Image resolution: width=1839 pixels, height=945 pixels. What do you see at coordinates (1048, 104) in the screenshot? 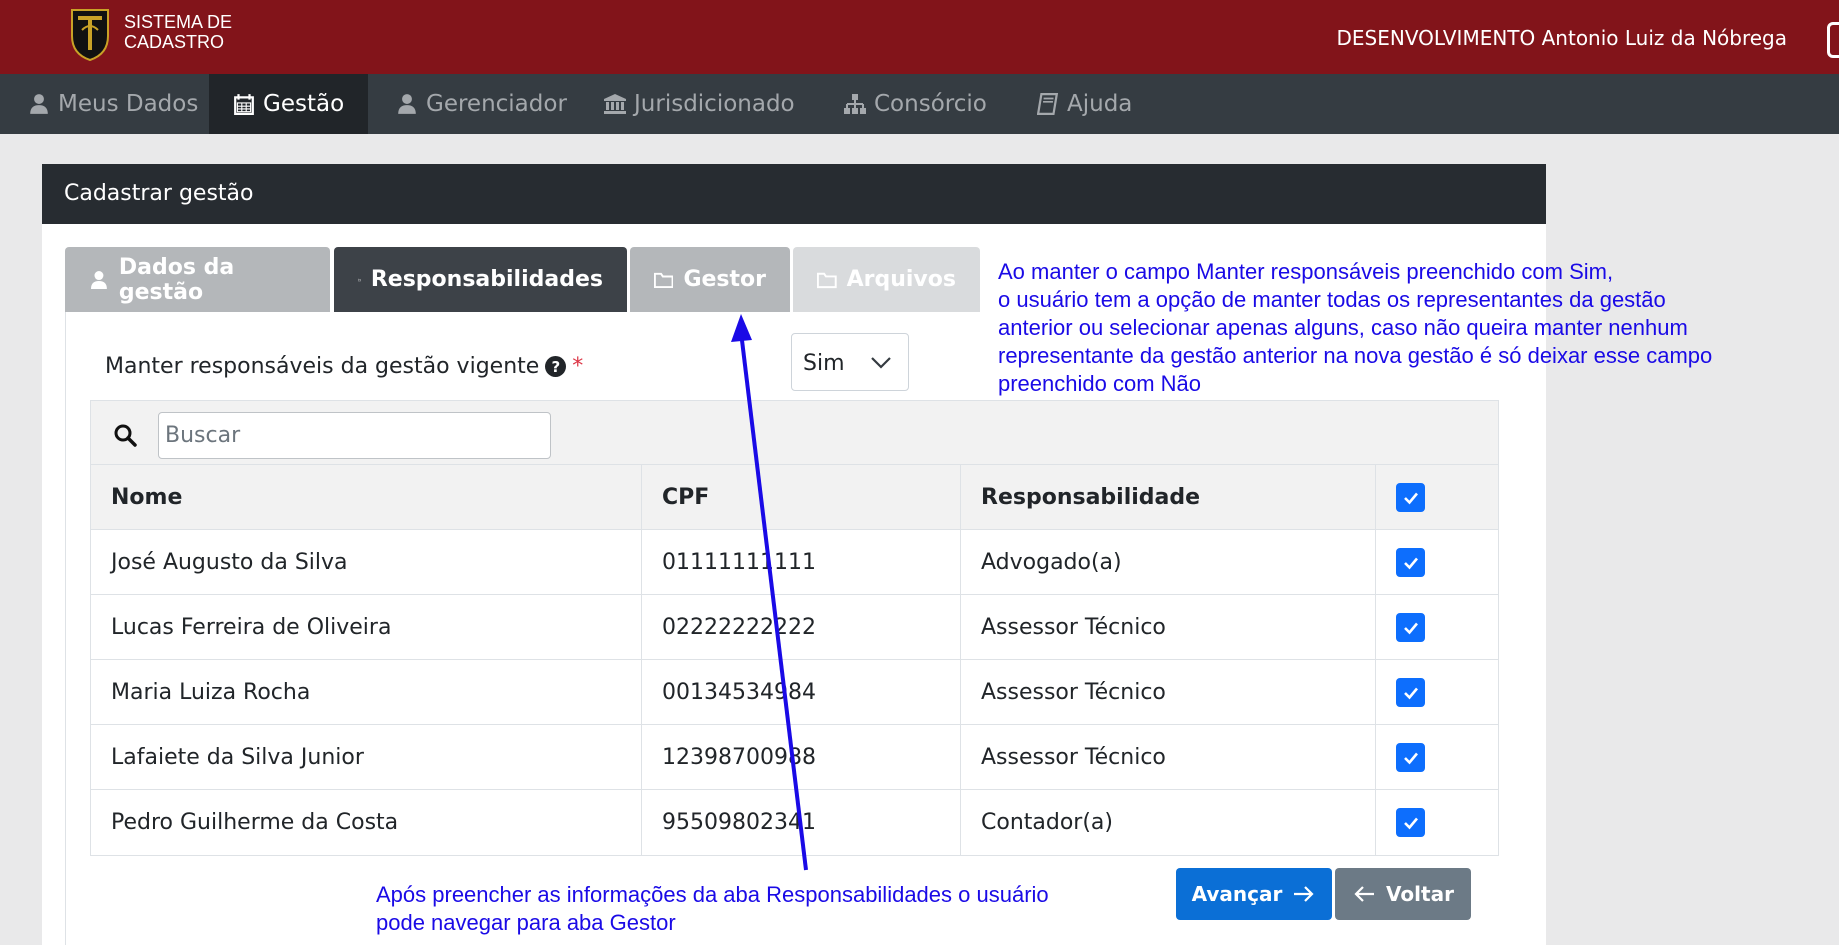
I see `book-icon` at bounding box center [1048, 104].